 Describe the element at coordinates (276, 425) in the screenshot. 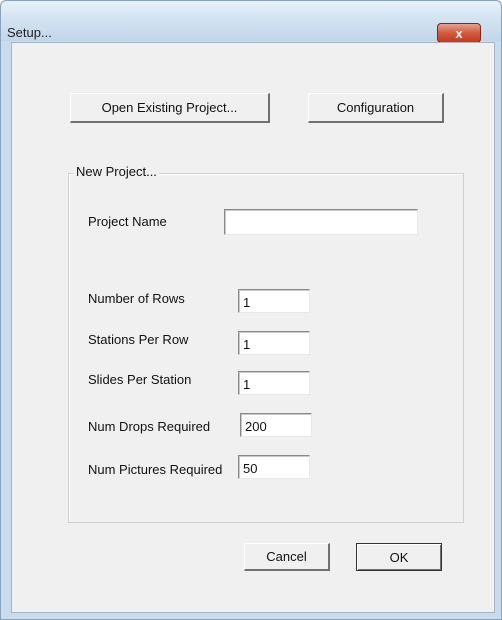

I see `num-drops-required-input` at that location.